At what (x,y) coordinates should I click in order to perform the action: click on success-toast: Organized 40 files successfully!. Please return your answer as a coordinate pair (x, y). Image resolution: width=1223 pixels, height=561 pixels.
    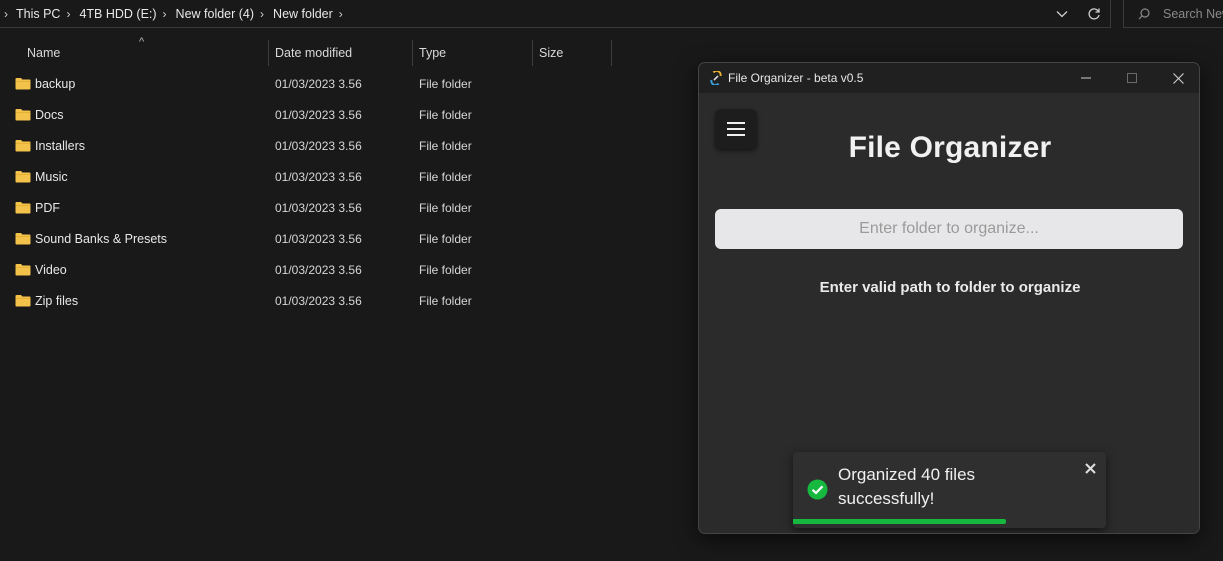
    Looking at the image, I should click on (949, 490).